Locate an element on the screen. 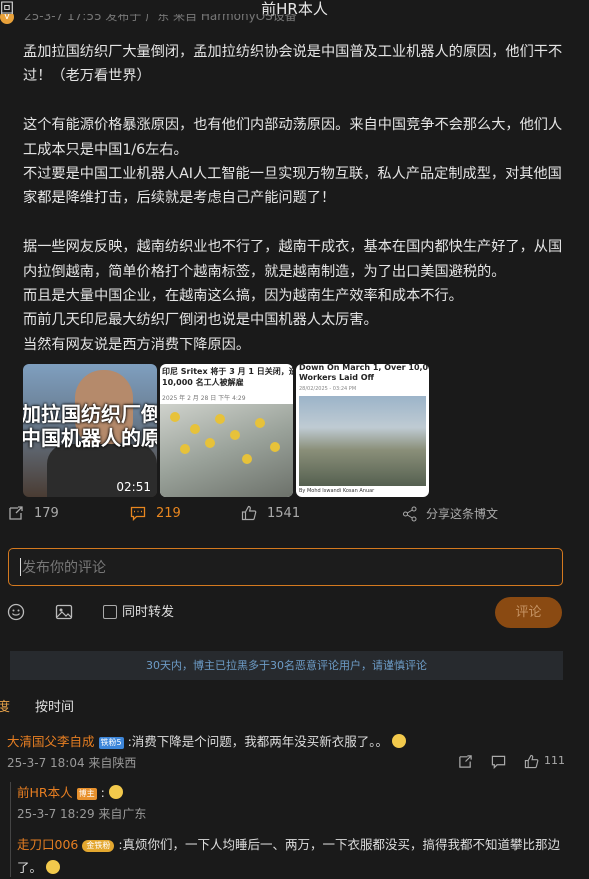 The height and width of the screenshot is (879, 589). video-thumbnail: 加拉国纺织厂倒 中国机器人的原 02:51 is located at coordinates (90, 430).